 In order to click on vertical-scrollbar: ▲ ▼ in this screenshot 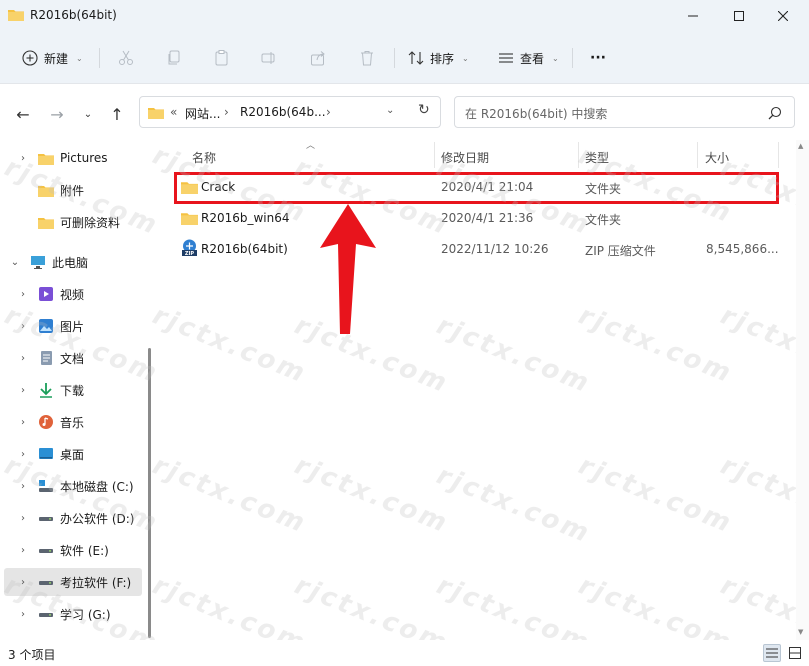, I will do `click(802, 390)`.